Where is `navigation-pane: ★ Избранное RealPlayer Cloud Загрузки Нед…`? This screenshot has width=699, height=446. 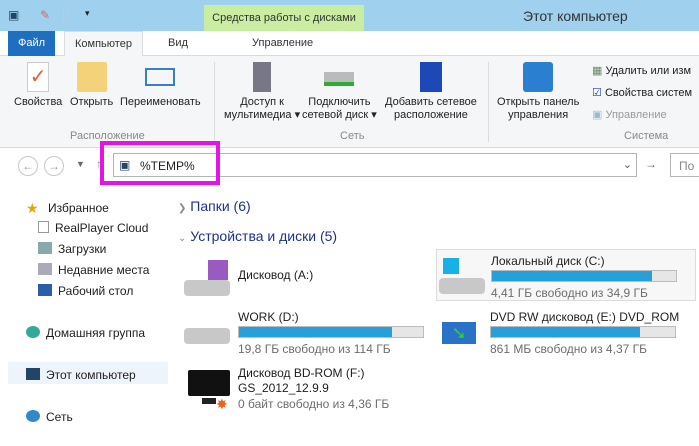
navigation-pane: ★ Избранное RealPlayer Cloud Загрузки Нед… is located at coordinates (85, 318).